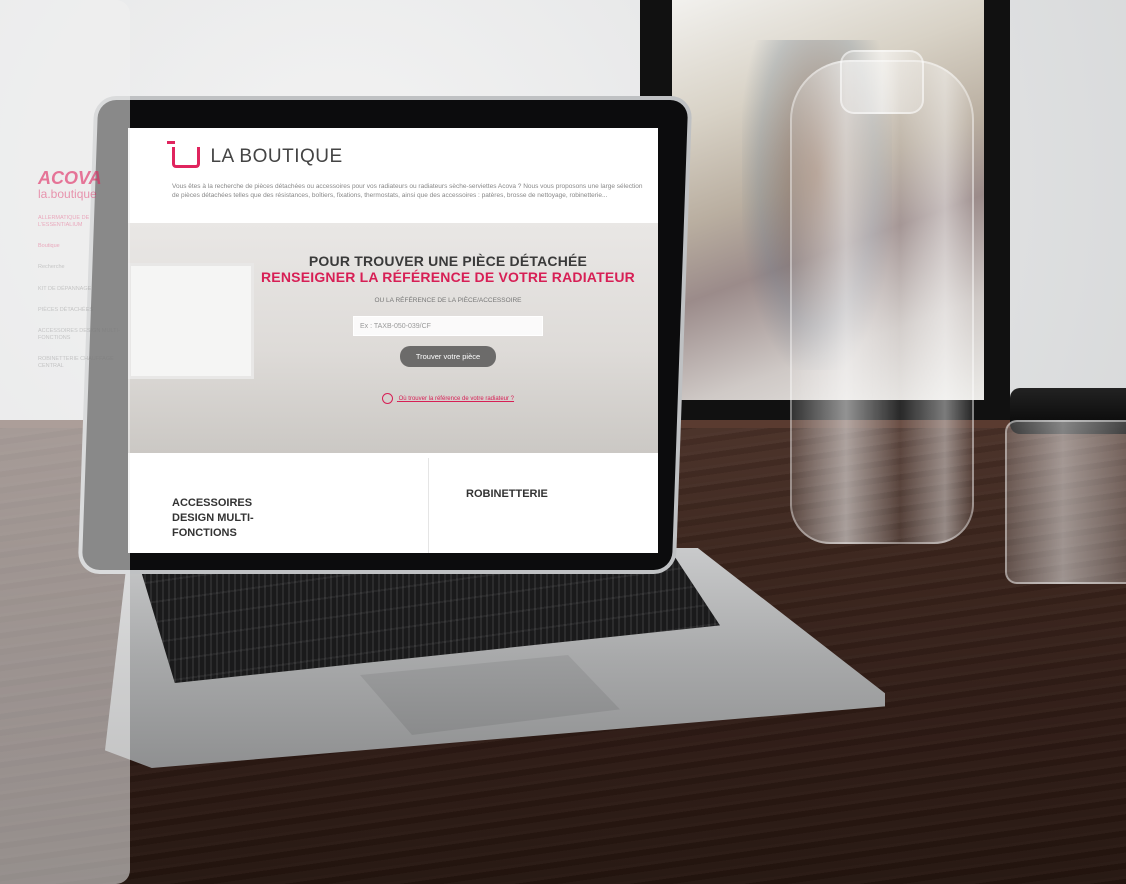 This screenshot has height=884, width=1126. Describe the element at coordinates (232, 518) in the screenshot. I see `category-accessories: ACCESSOIRES DESIGN MULTI-FONCTIONS` at that location.